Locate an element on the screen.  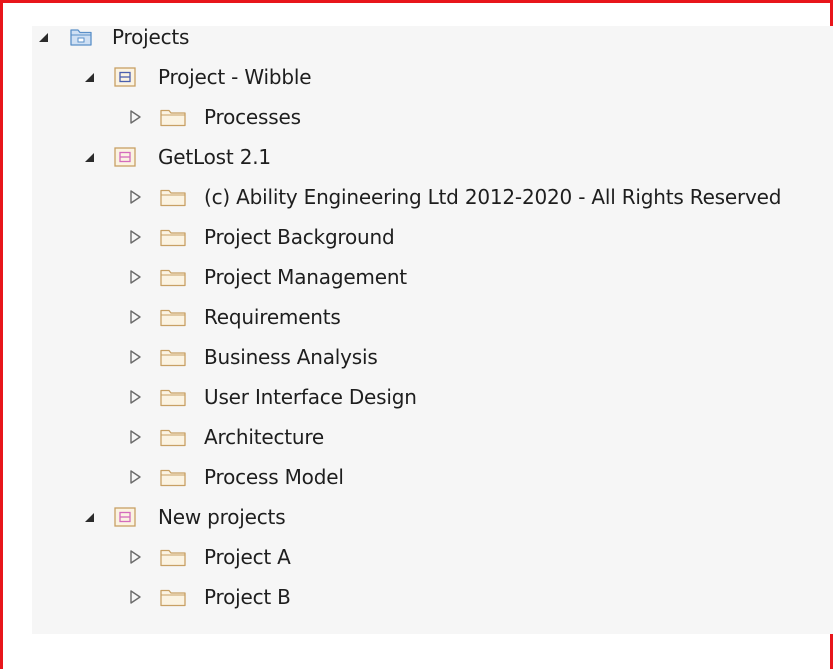
tree-item-folder: Process Model is located at coordinates (236, 477).